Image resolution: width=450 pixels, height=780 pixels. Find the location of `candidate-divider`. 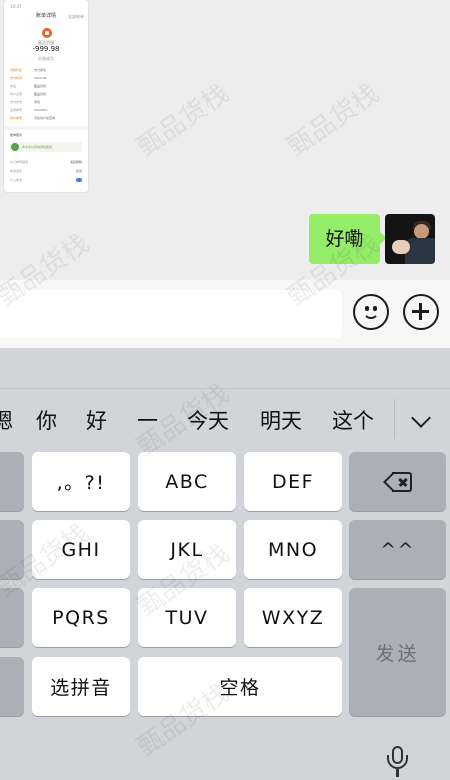

candidate-divider is located at coordinates (394, 419).